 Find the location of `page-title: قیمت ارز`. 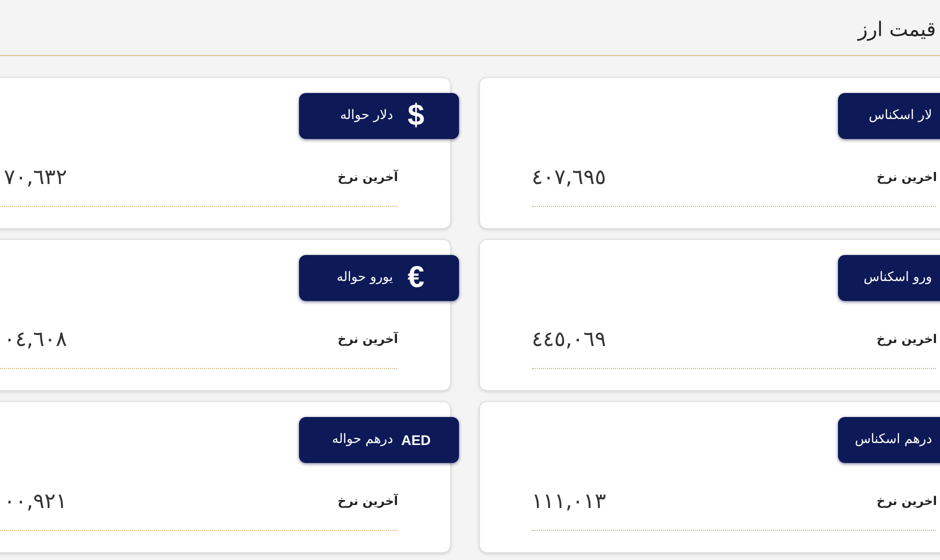

page-title: قیمت ارز is located at coordinates (897, 29).